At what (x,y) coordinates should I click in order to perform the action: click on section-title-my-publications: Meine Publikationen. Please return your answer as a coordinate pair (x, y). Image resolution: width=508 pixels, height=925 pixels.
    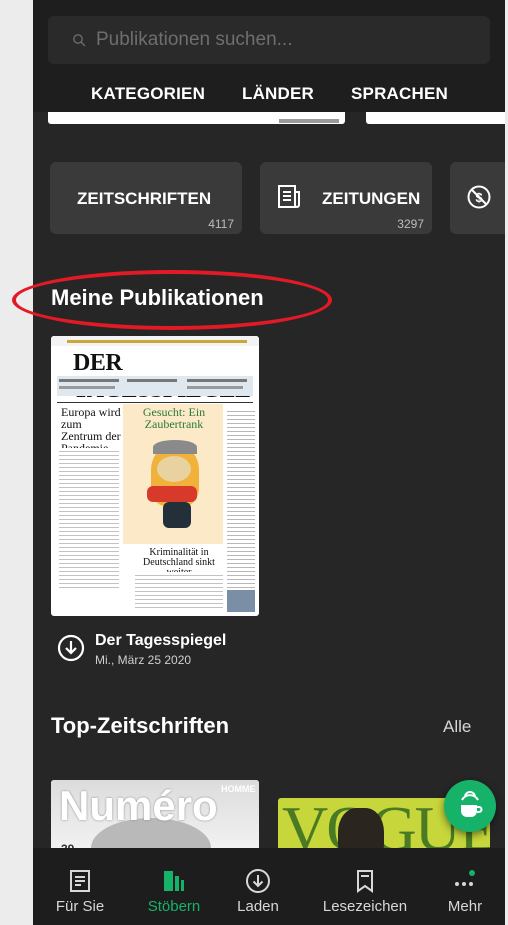
    Looking at the image, I should click on (157, 297).